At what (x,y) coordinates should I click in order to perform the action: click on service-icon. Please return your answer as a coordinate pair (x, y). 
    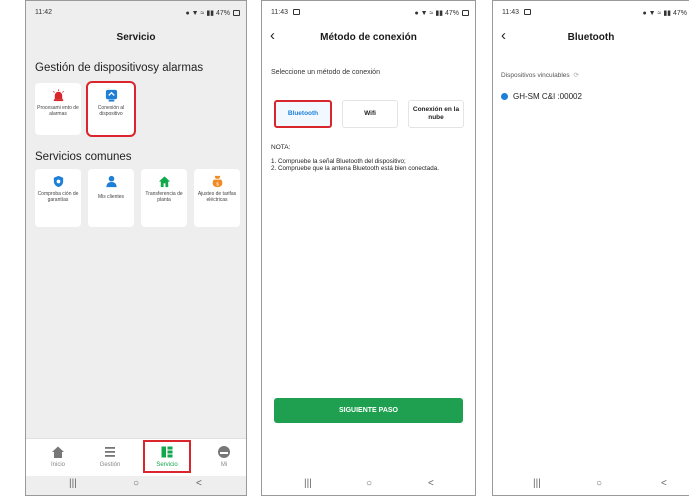
    Looking at the image, I should click on (167, 452).